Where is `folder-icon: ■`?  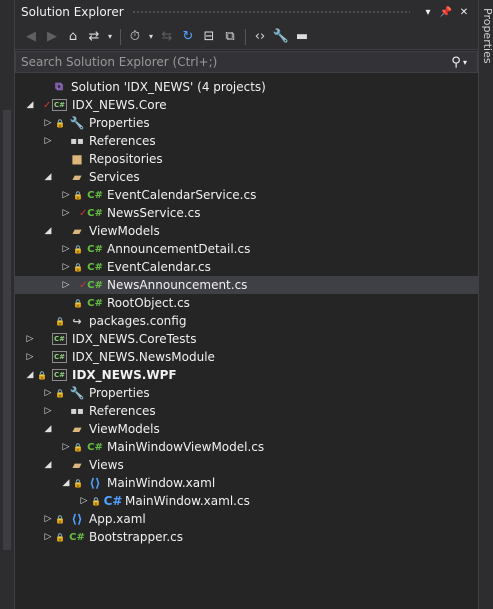
folder-icon: ■ is located at coordinates (77, 159).